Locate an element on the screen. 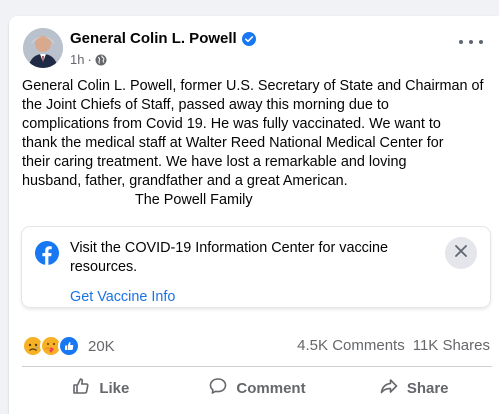 Image resolution: width=499 pixels, height=414 pixels. post-actions: Like Comment Share is located at coordinates (257, 388).